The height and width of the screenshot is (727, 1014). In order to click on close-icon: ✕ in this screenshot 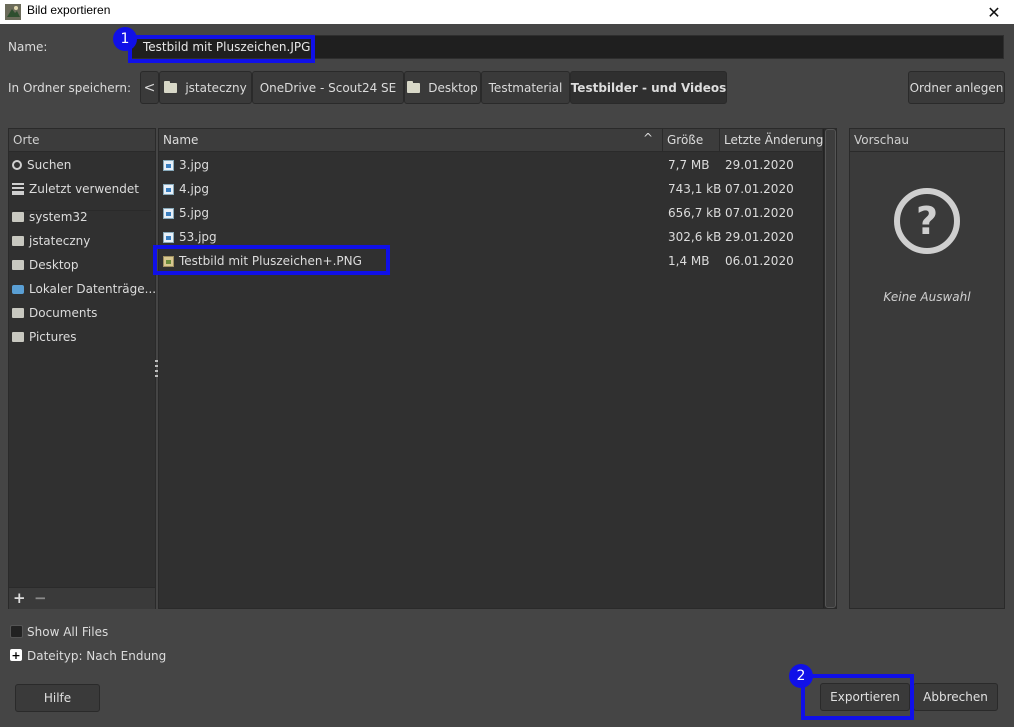, I will do `click(994, 12)`.